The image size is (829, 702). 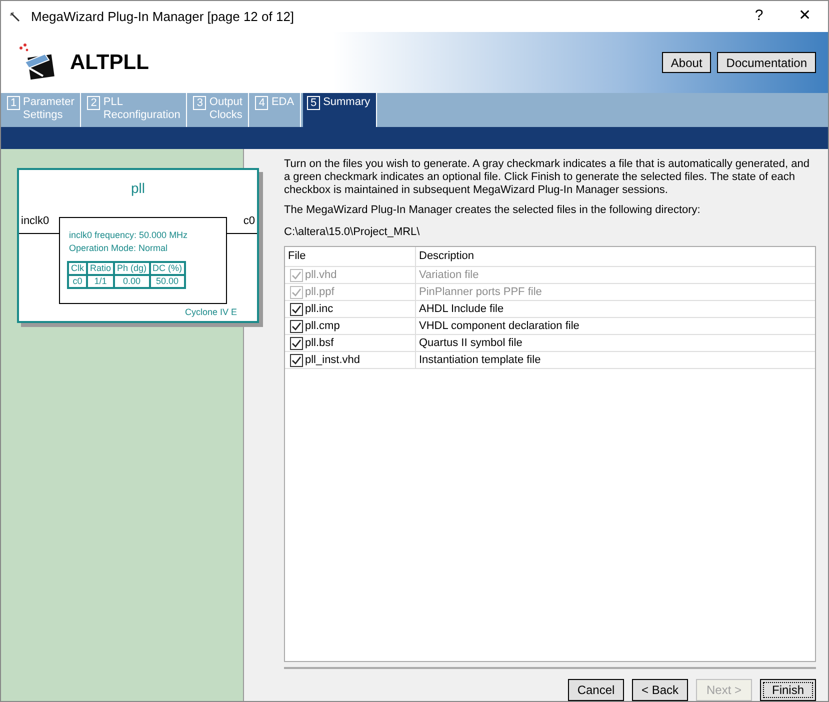 I want to click on tab: 5 Summary, so click(x=340, y=110).